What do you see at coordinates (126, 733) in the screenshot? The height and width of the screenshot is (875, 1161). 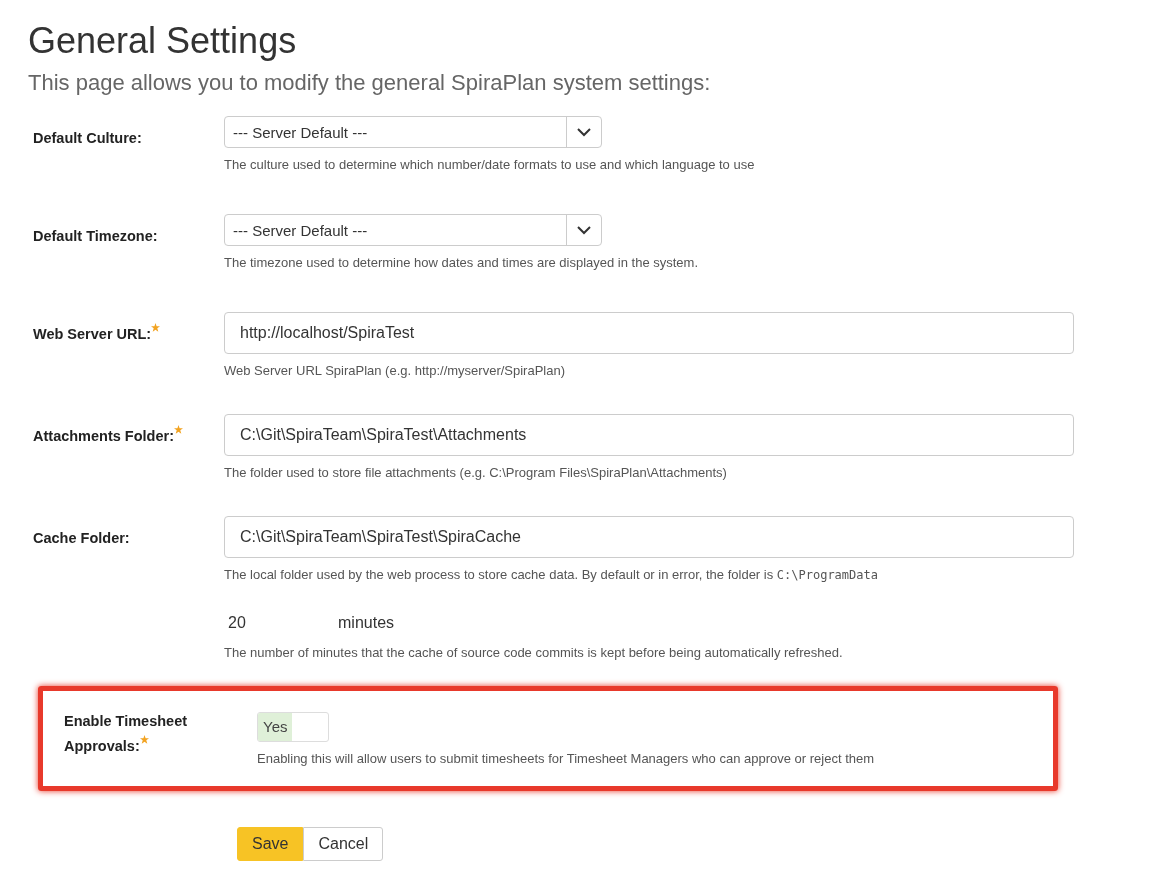 I see `field-label: Enable Timesheet Approvals:` at bounding box center [126, 733].